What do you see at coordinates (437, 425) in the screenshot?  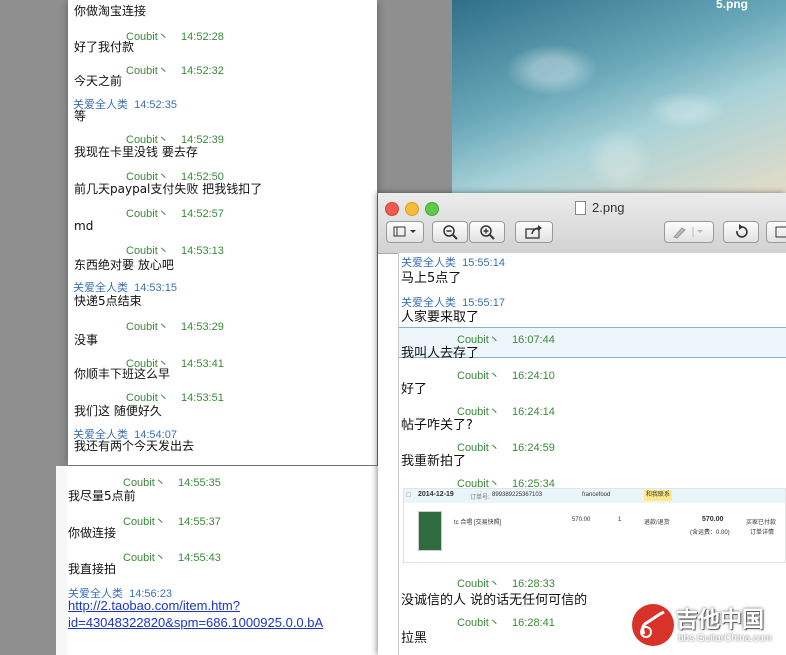 I see `chat-message: 帖子咋关了?` at bounding box center [437, 425].